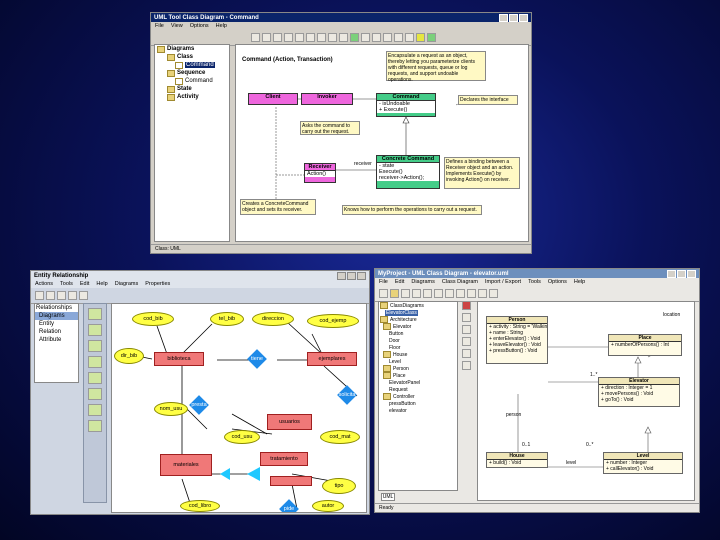 The width and height of the screenshot is (720, 540). I want to click on tree-item: Relation, so click(56, 332).